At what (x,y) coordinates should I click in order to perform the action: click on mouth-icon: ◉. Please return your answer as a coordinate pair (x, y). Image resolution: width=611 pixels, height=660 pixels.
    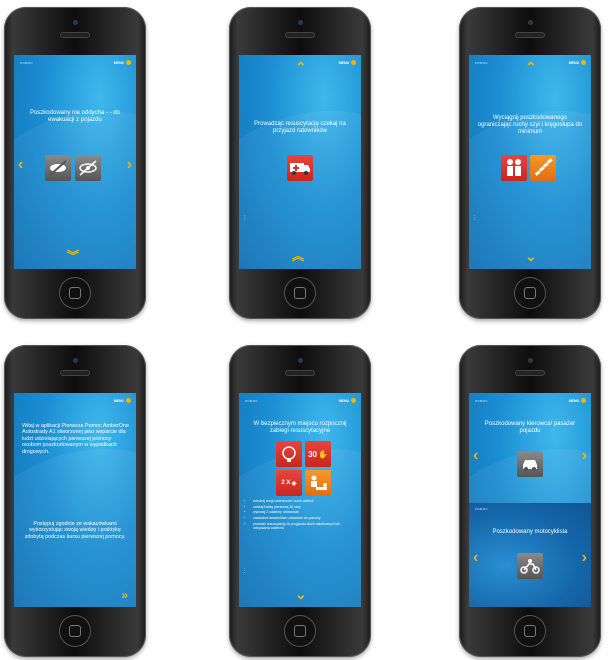
    Looking at the image, I should click on (294, 483).